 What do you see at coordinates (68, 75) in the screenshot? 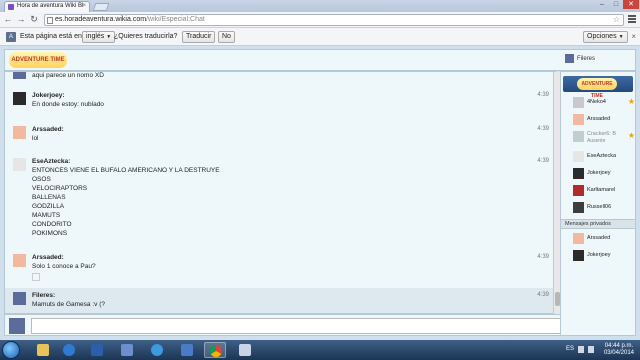
I see `message-text: aqui parece un nomo XD` at bounding box center [68, 75].